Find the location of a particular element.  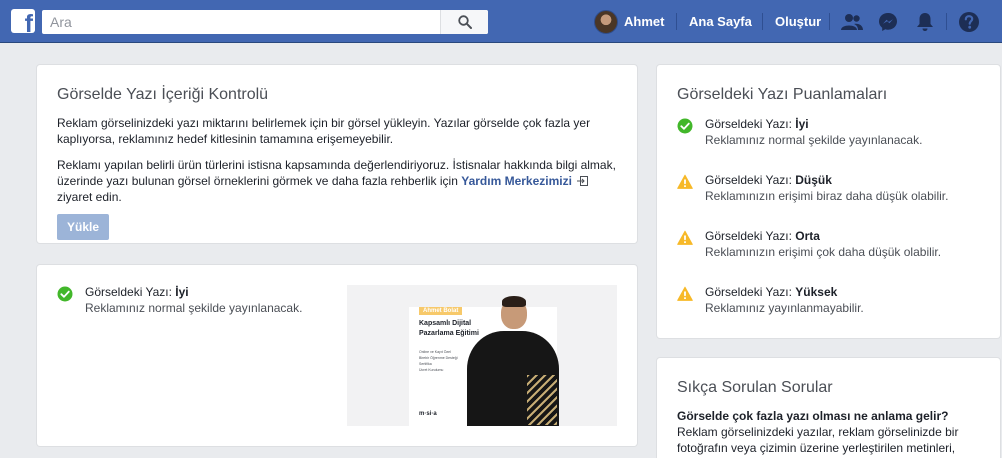

facebook-logo-icon: f is located at coordinates (23, 21).